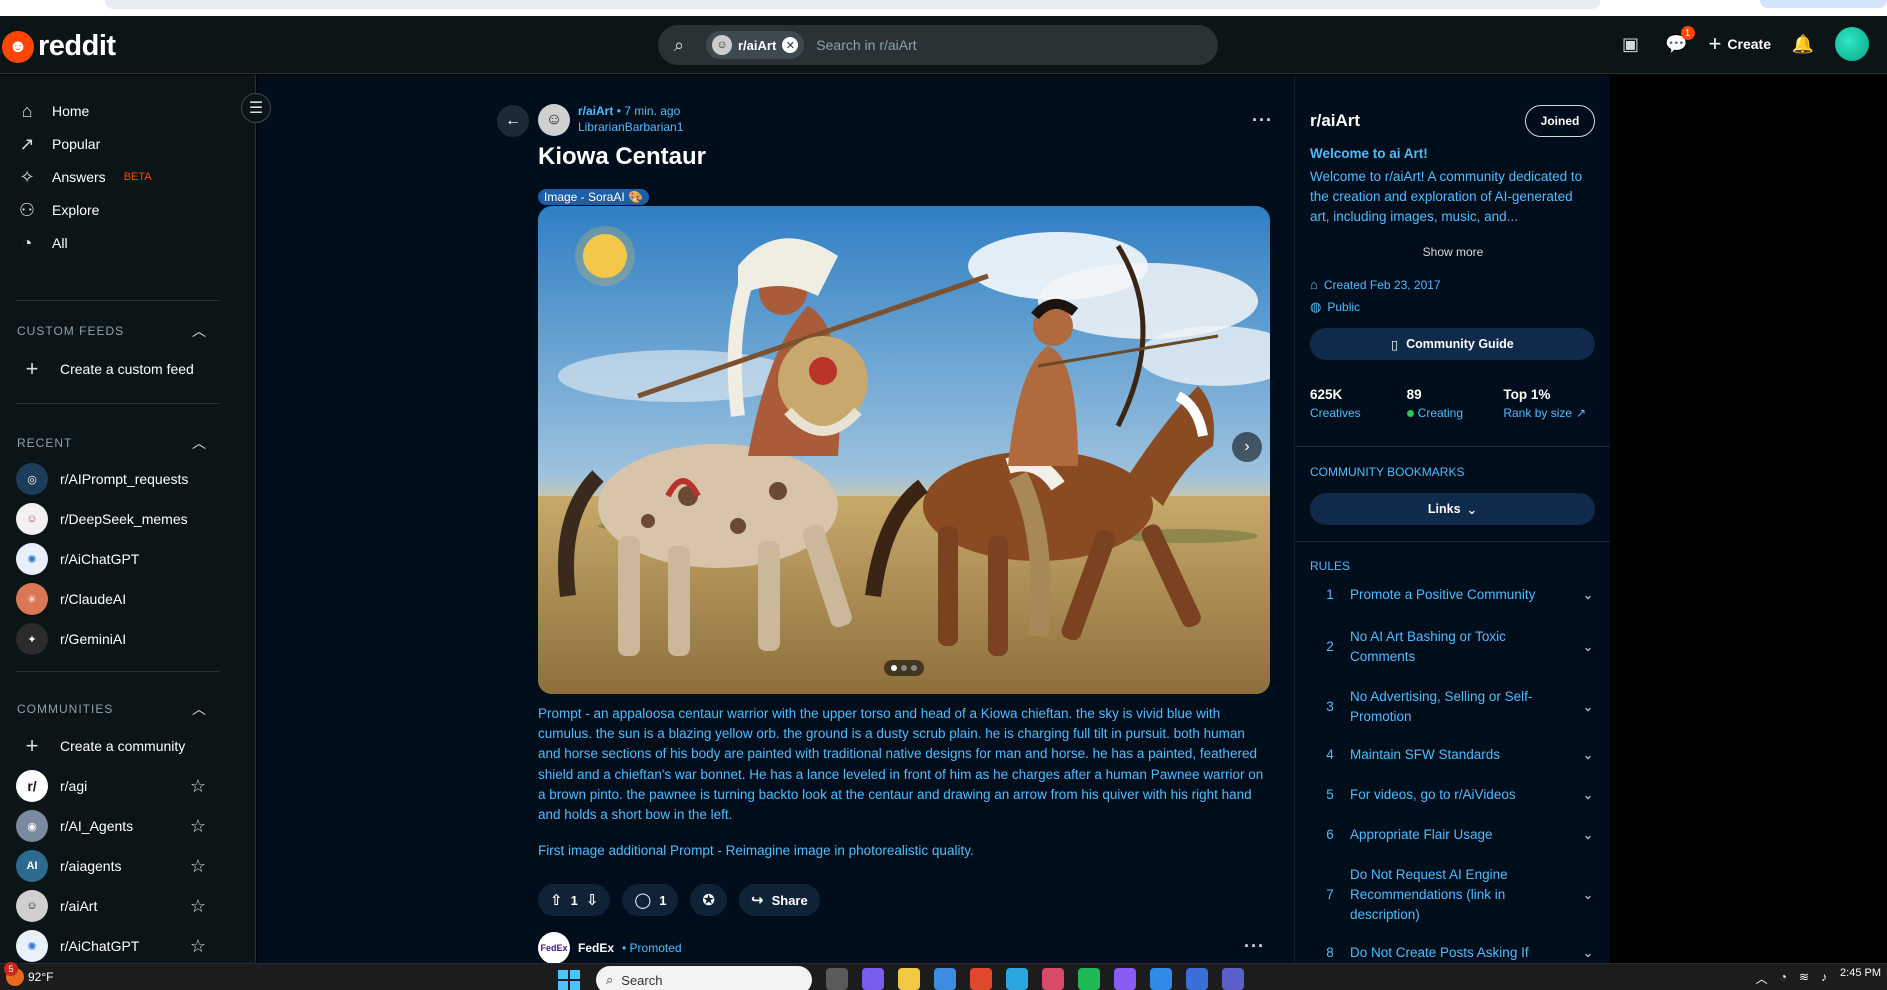  What do you see at coordinates (1452, 509) in the screenshot?
I see `links-dropdown-button: Links ⌄` at bounding box center [1452, 509].